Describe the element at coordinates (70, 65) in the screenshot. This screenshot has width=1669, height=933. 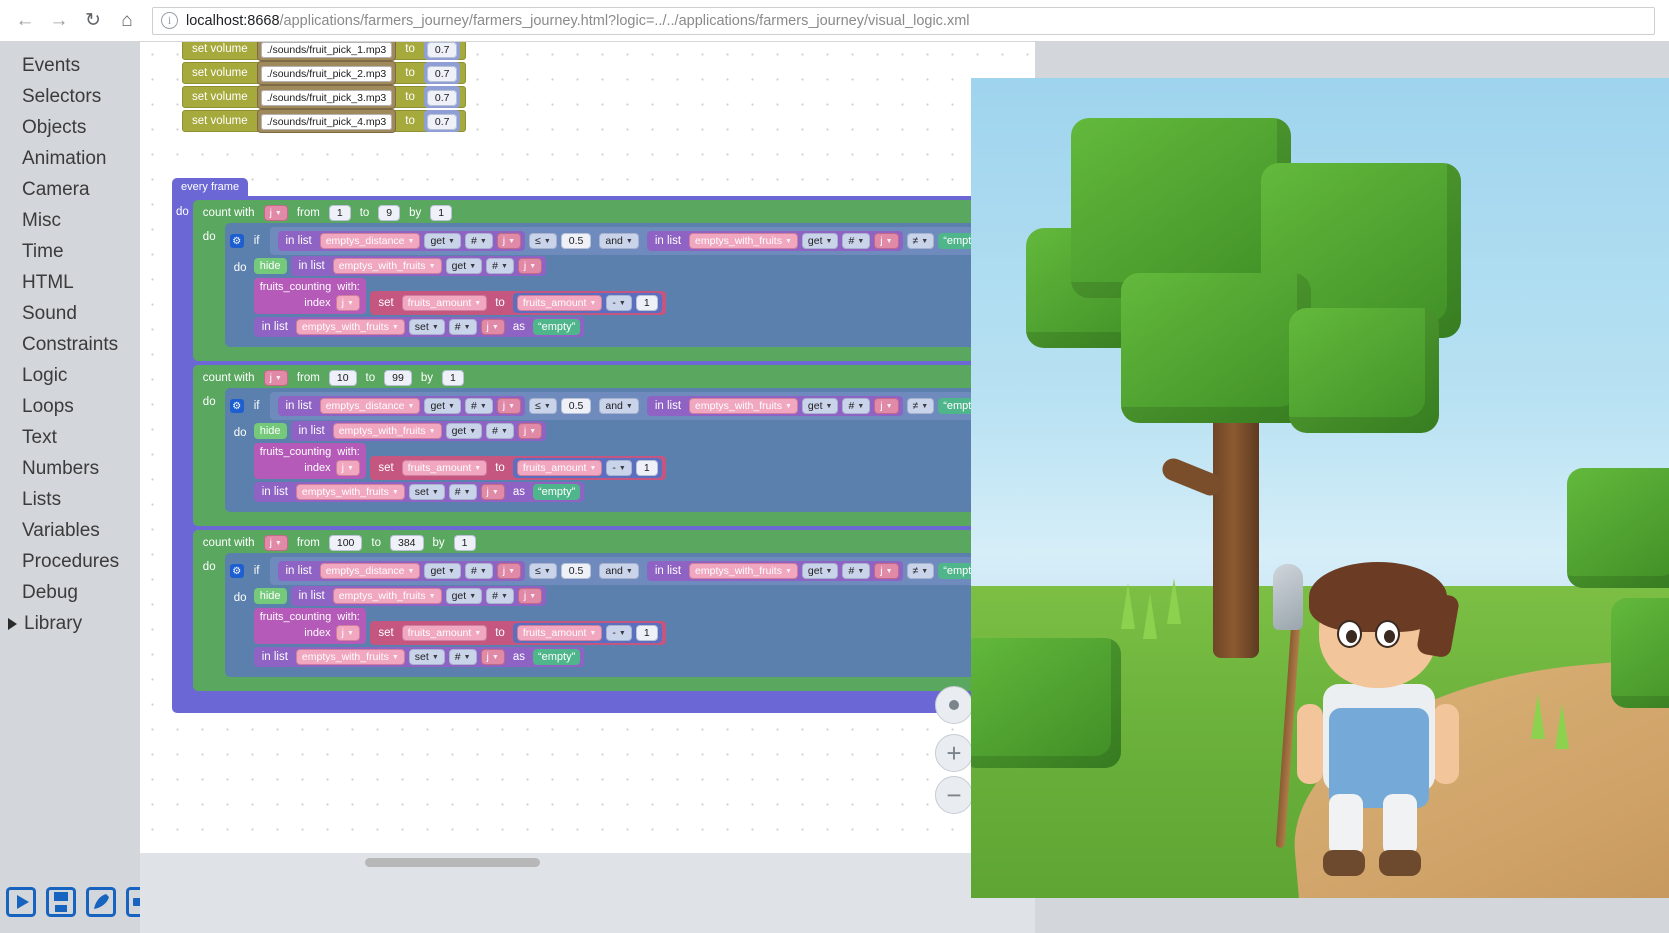
I see `sidebar-item-events: Events` at that location.